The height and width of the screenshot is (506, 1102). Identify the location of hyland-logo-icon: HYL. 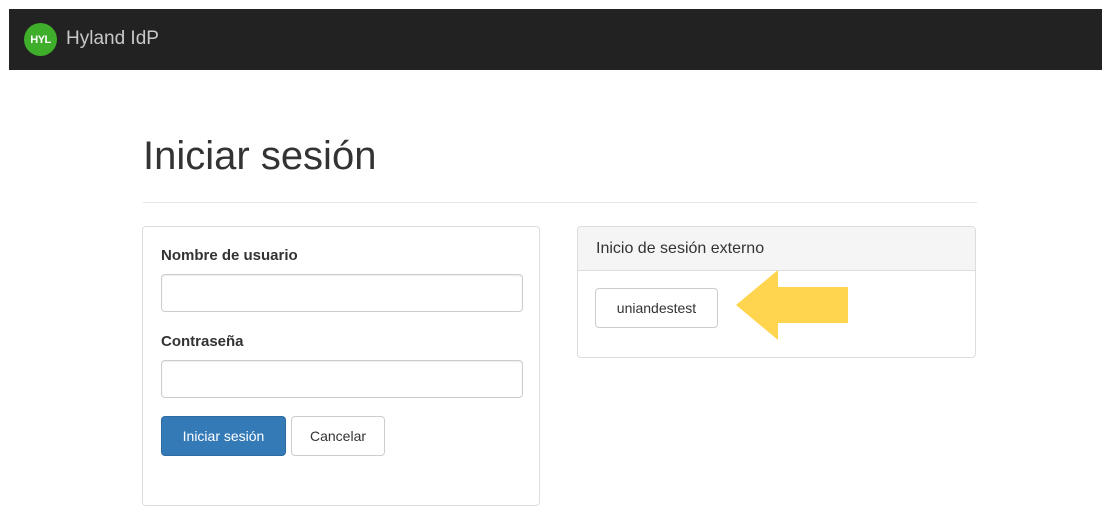
(40, 39).